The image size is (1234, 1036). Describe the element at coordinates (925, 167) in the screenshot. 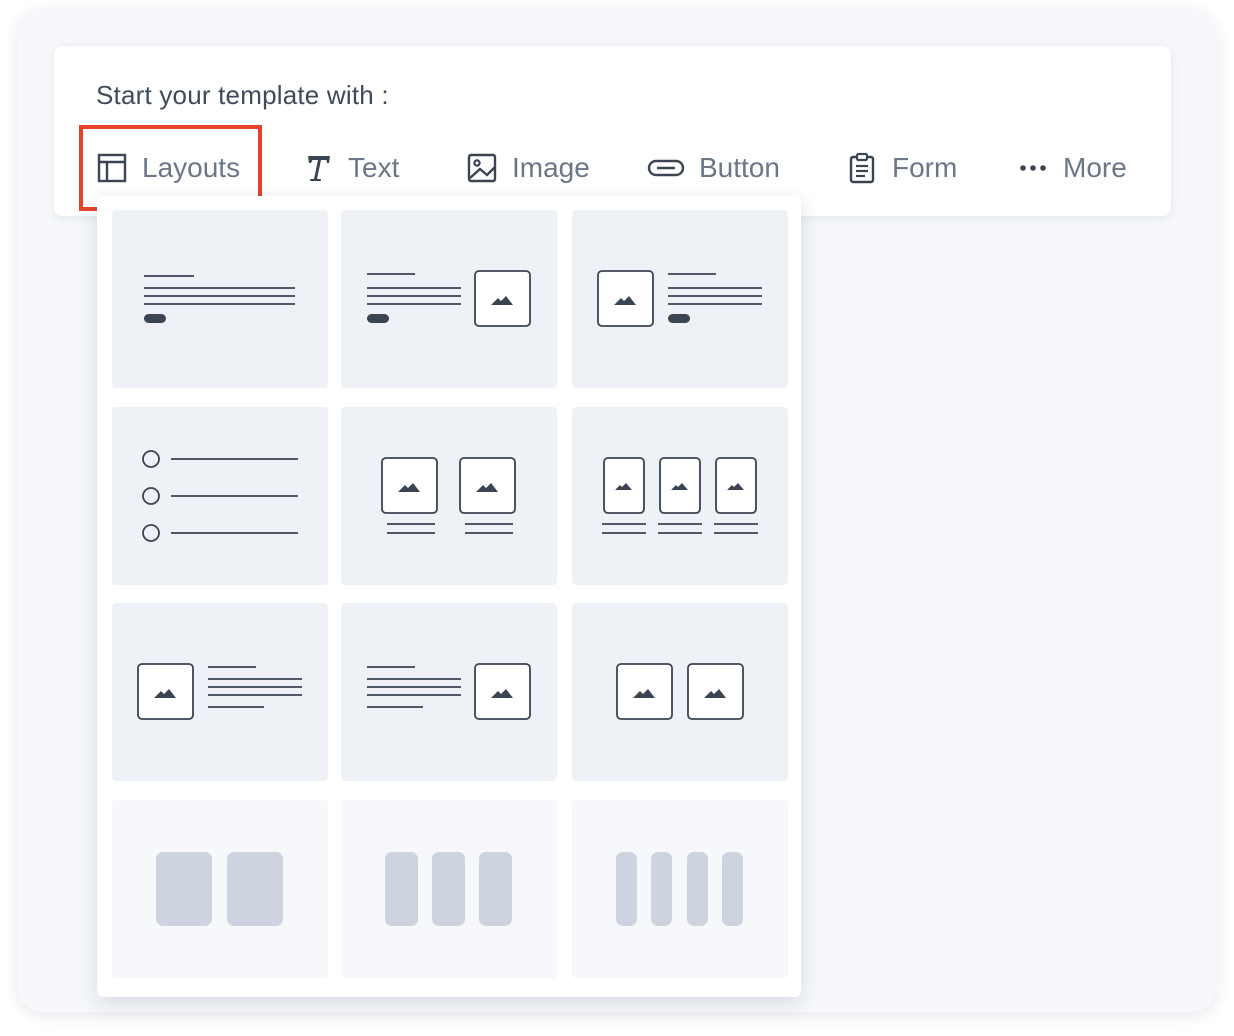

I see `form-label: Form` at that location.